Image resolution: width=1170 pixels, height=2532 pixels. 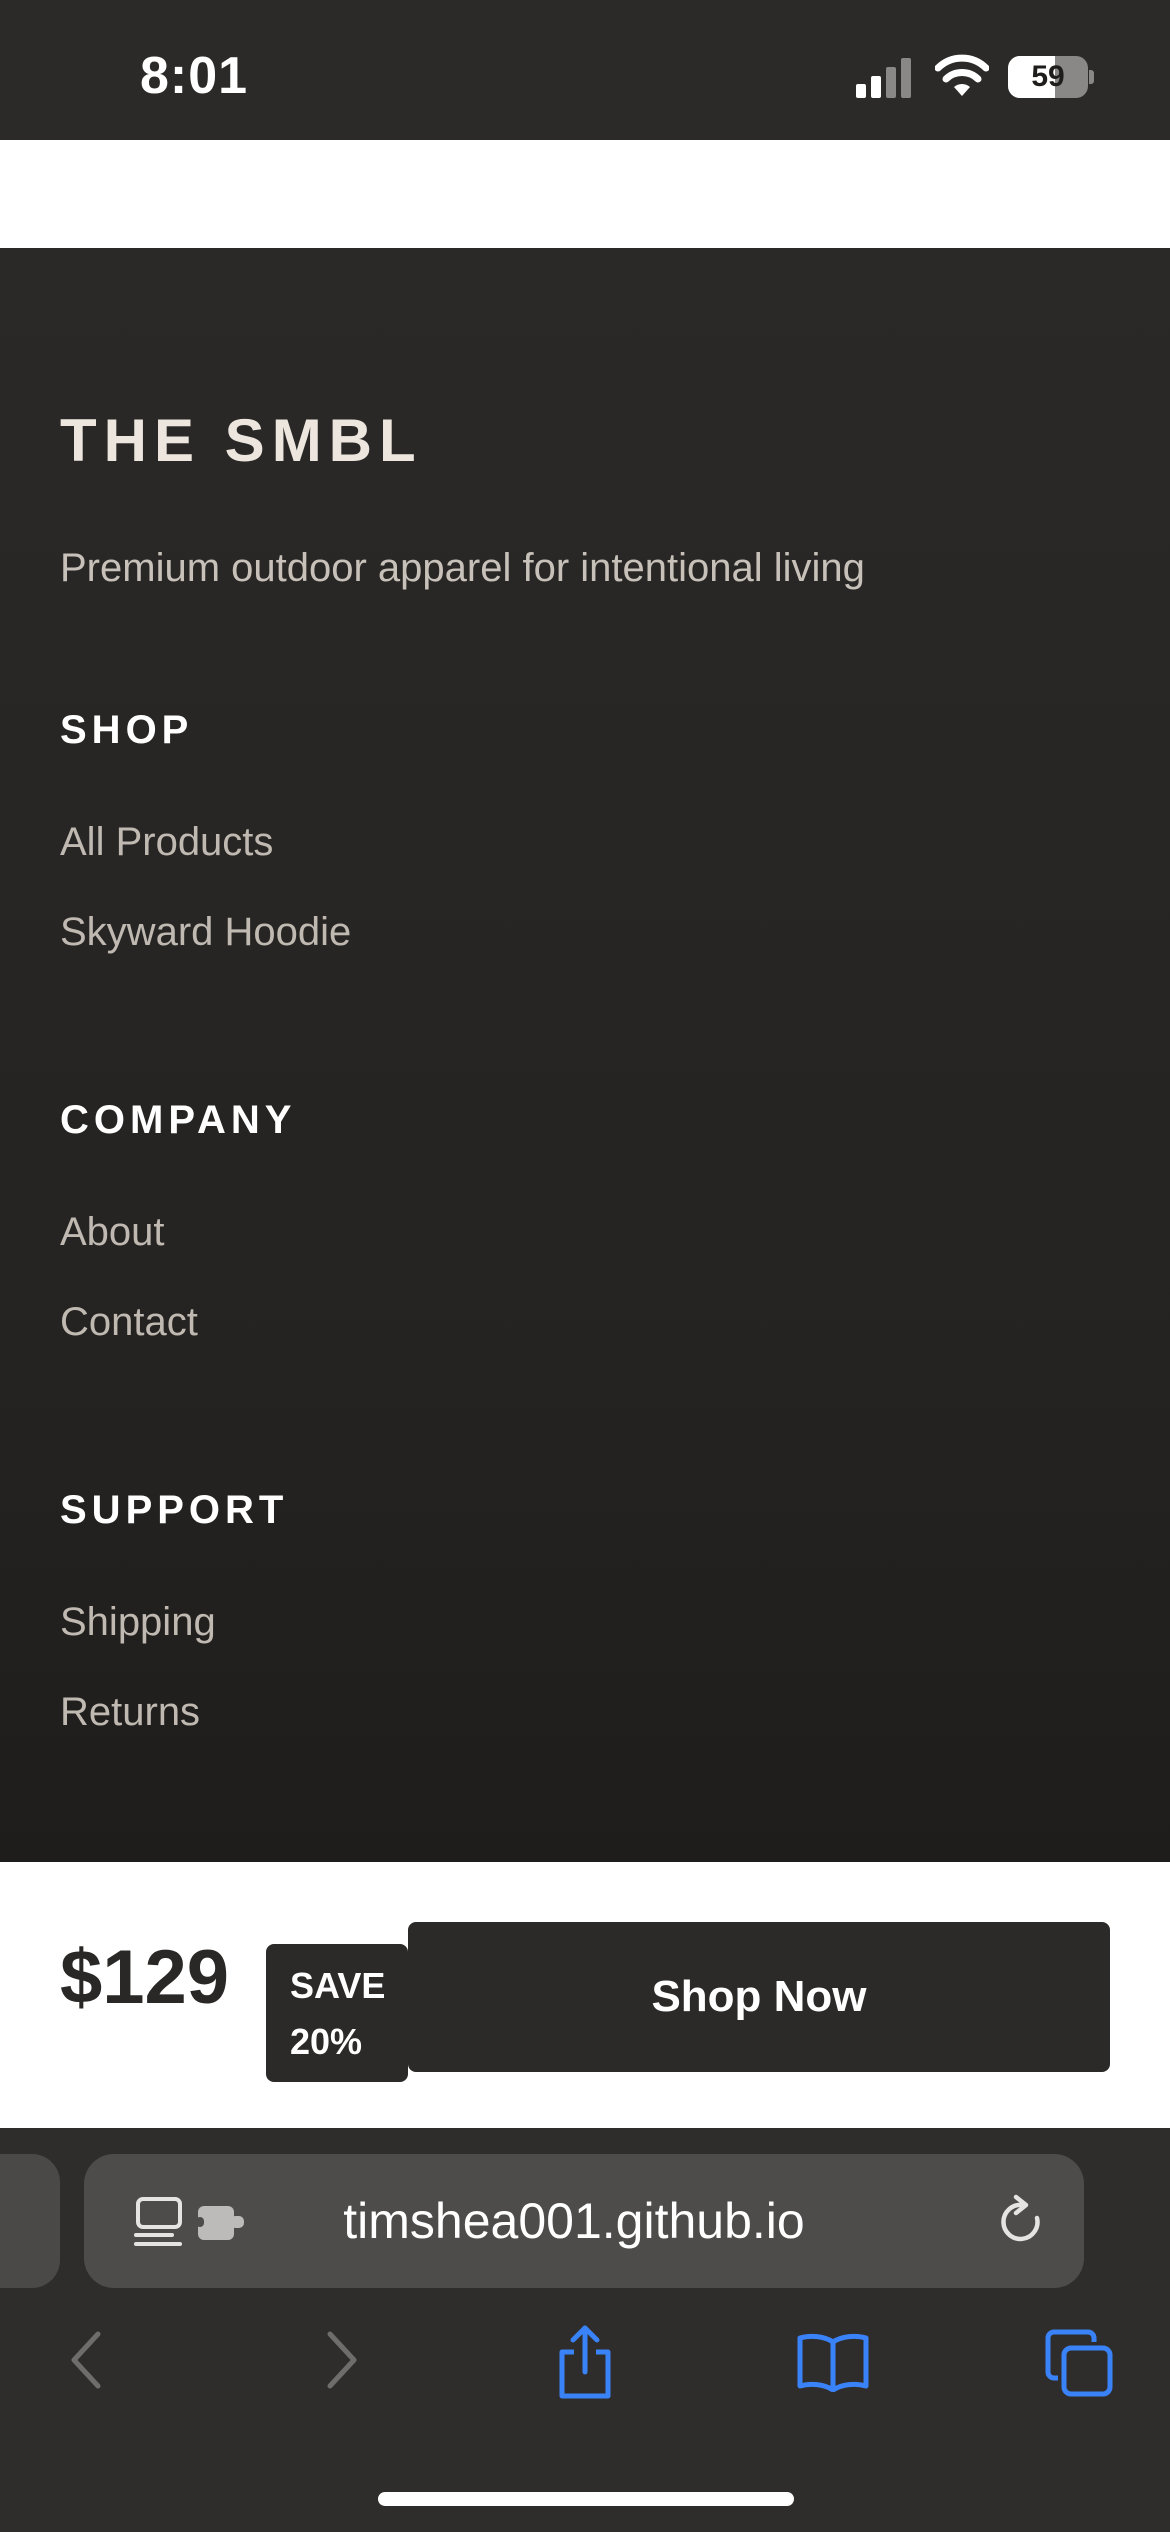 What do you see at coordinates (759, 1997) in the screenshot?
I see `shop-now-button: Shop Now` at bounding box center [759, 1997].